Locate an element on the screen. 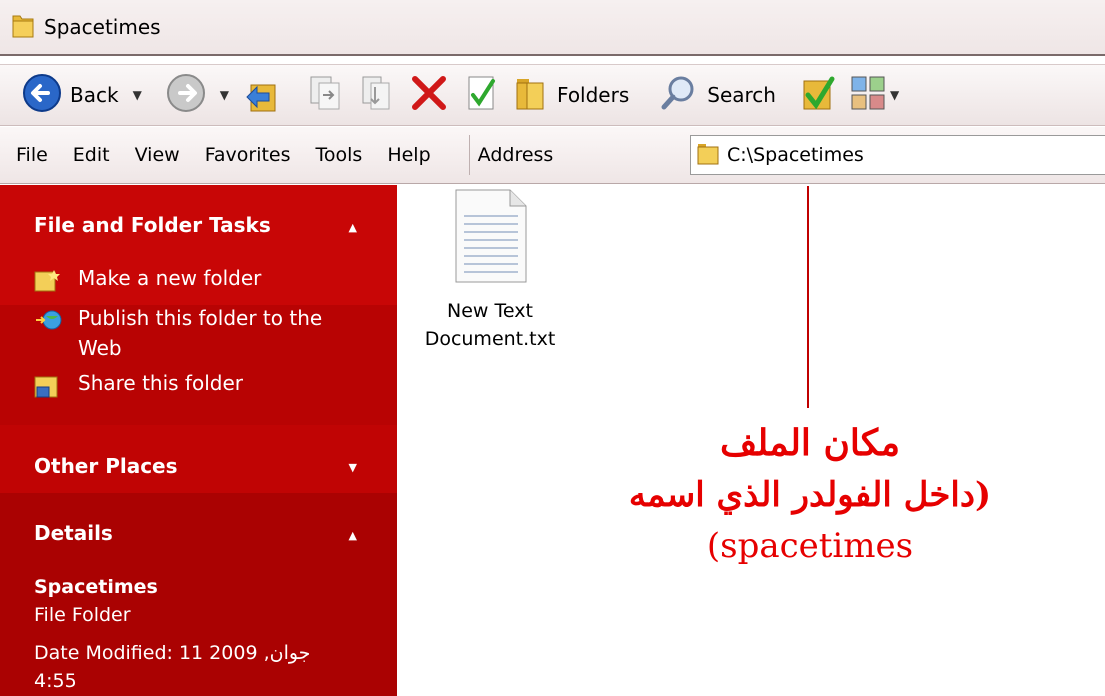 The width and height of the screenshot is (1105, 696). file-name: New Text Document.txt is located at coordinates (490, 325).